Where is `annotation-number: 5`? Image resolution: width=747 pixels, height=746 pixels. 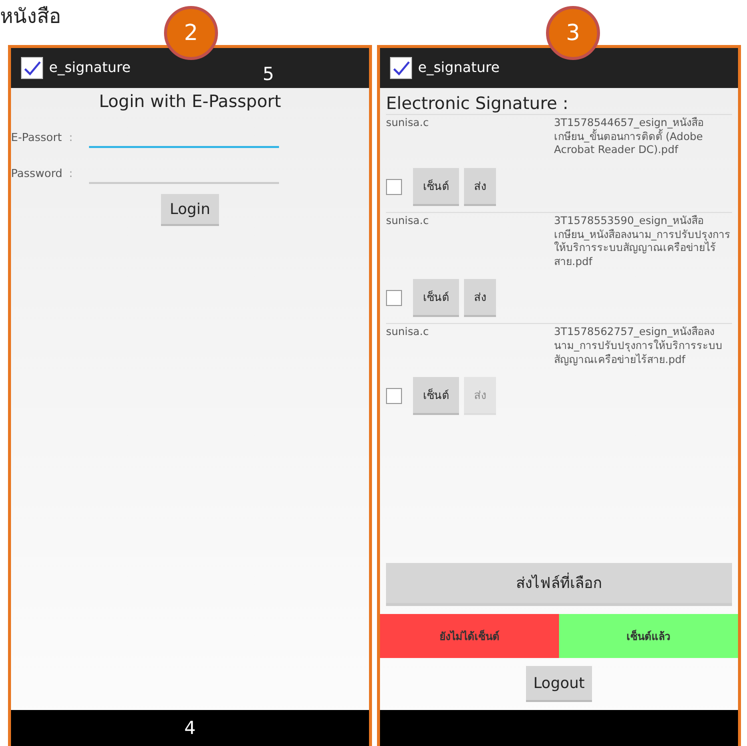 annotation-number: 5 is located at coordinates (268, 74).